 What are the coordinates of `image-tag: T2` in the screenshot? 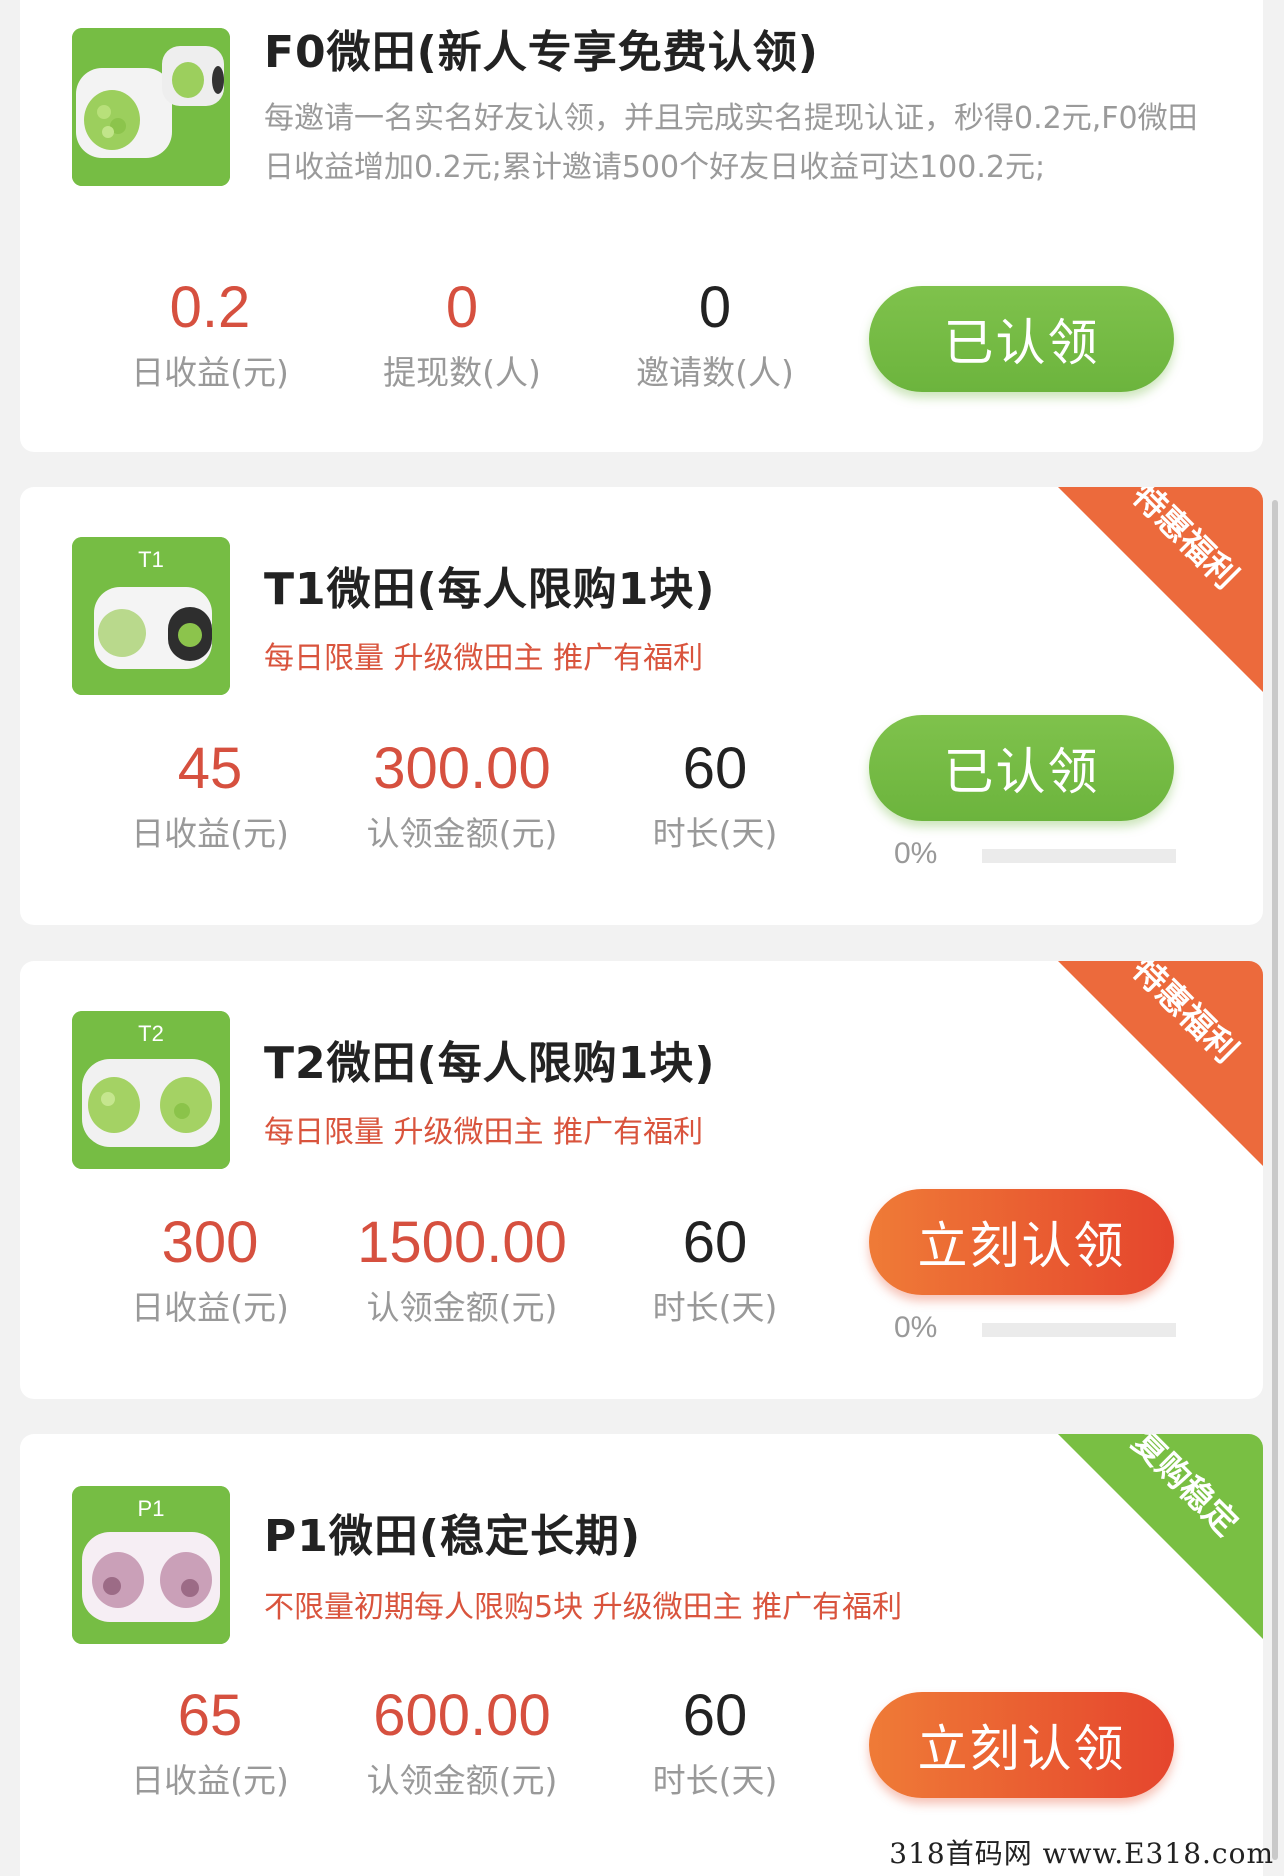 It's located at (151, 1033).